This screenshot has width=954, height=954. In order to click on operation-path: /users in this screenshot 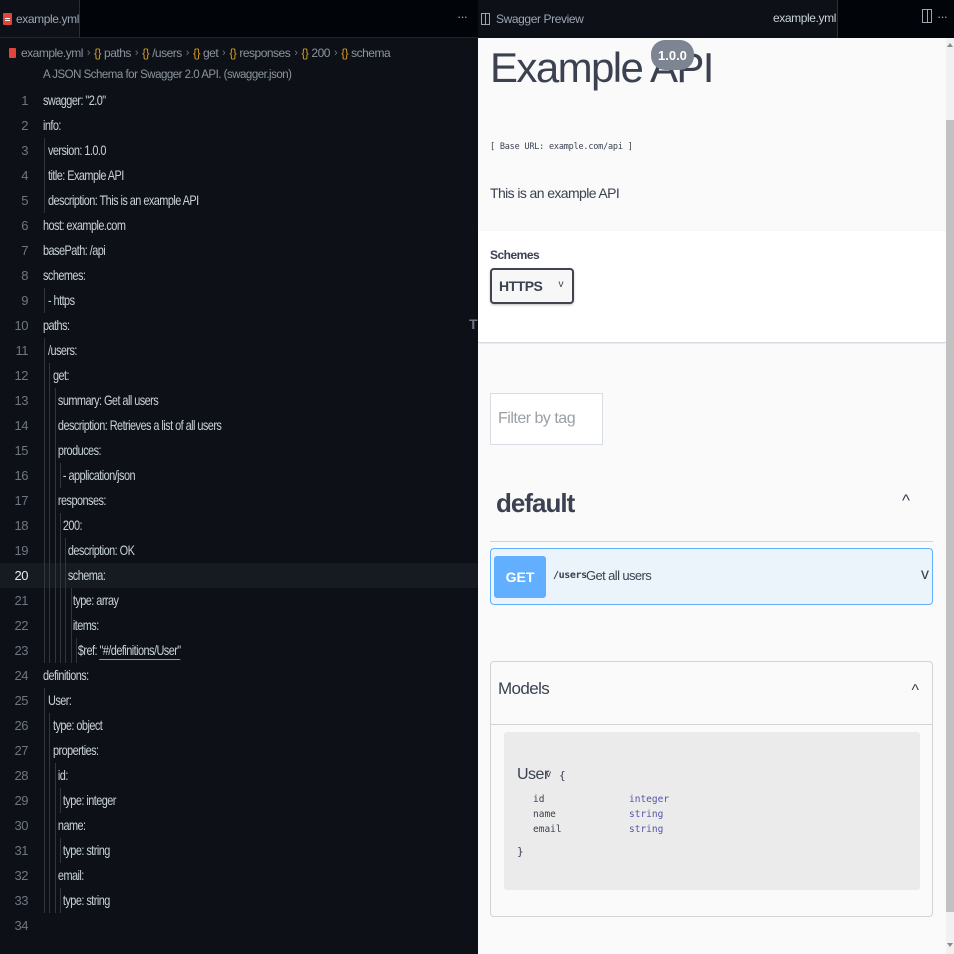, I will do `click(570, 575)`.